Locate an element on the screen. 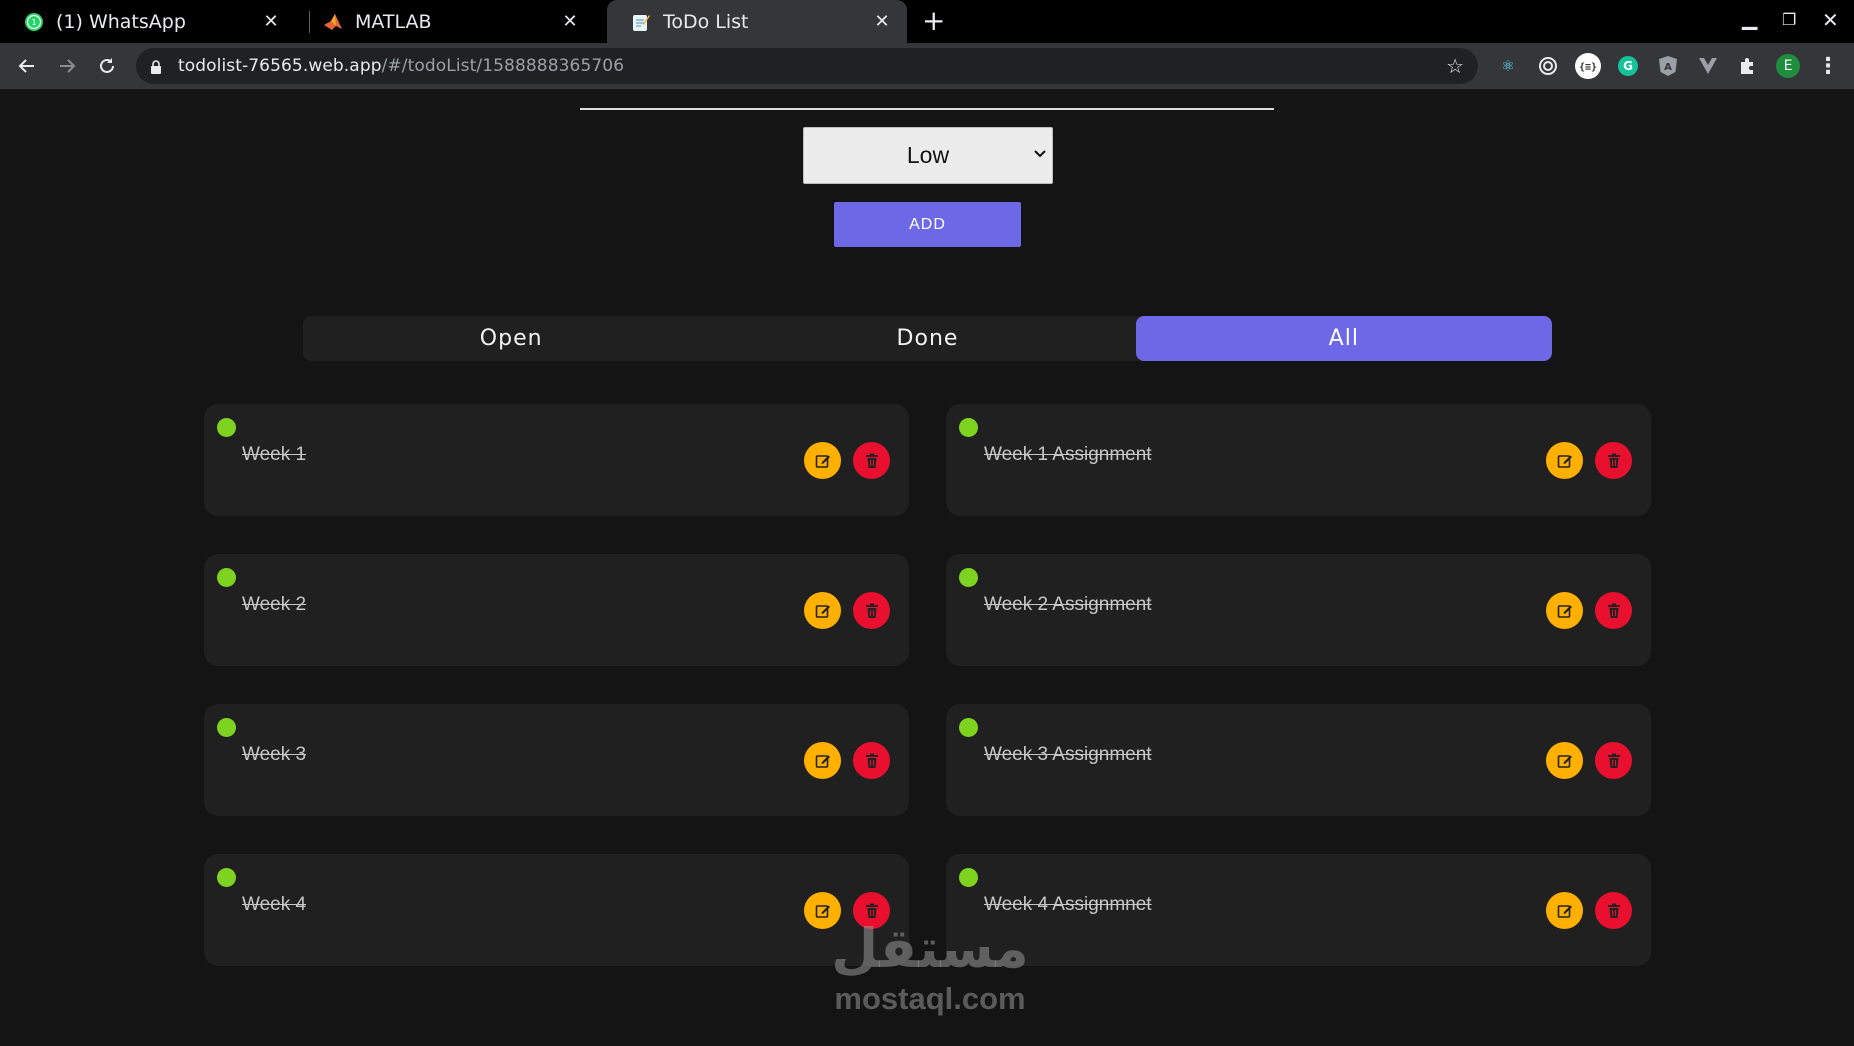  priority-selected-value: Low is located at coordinates (928, 155).